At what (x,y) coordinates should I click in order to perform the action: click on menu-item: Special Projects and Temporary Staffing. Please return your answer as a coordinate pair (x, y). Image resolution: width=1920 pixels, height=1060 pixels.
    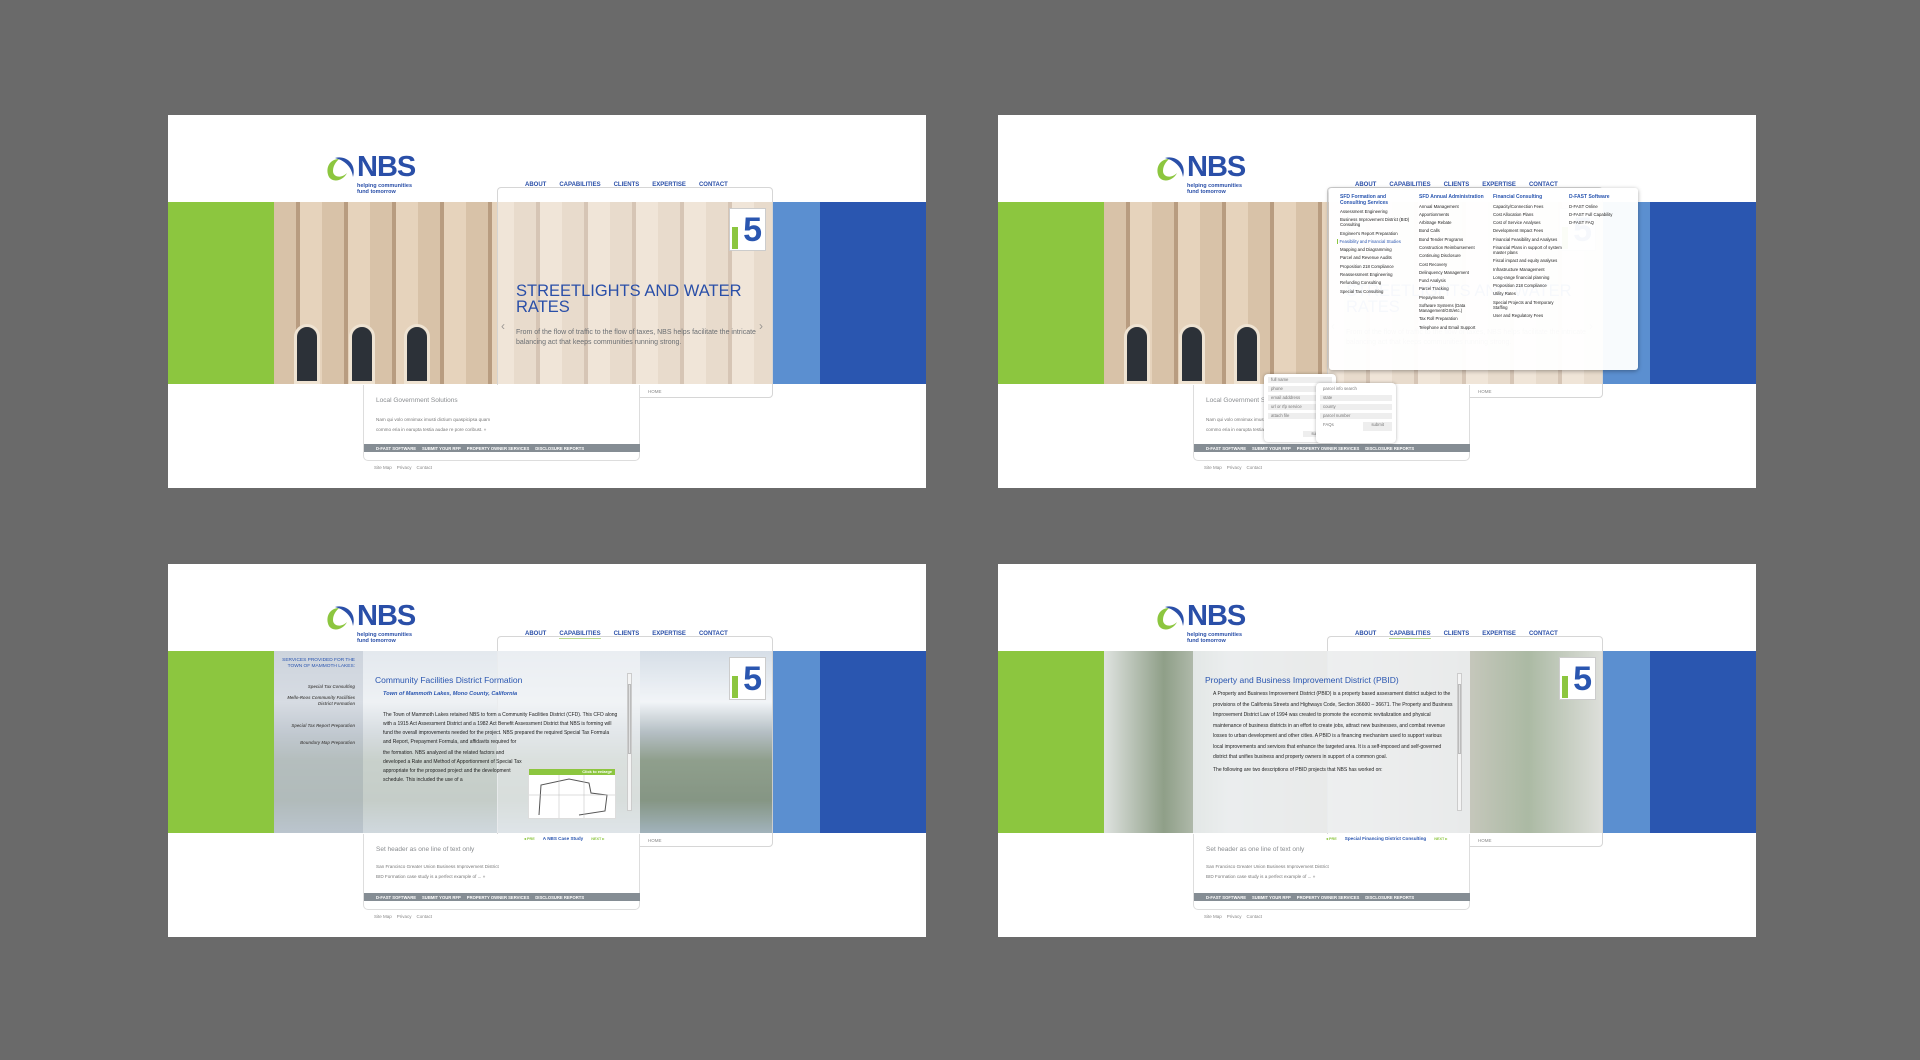
    Looking at the image, I should click on (1529, 305).